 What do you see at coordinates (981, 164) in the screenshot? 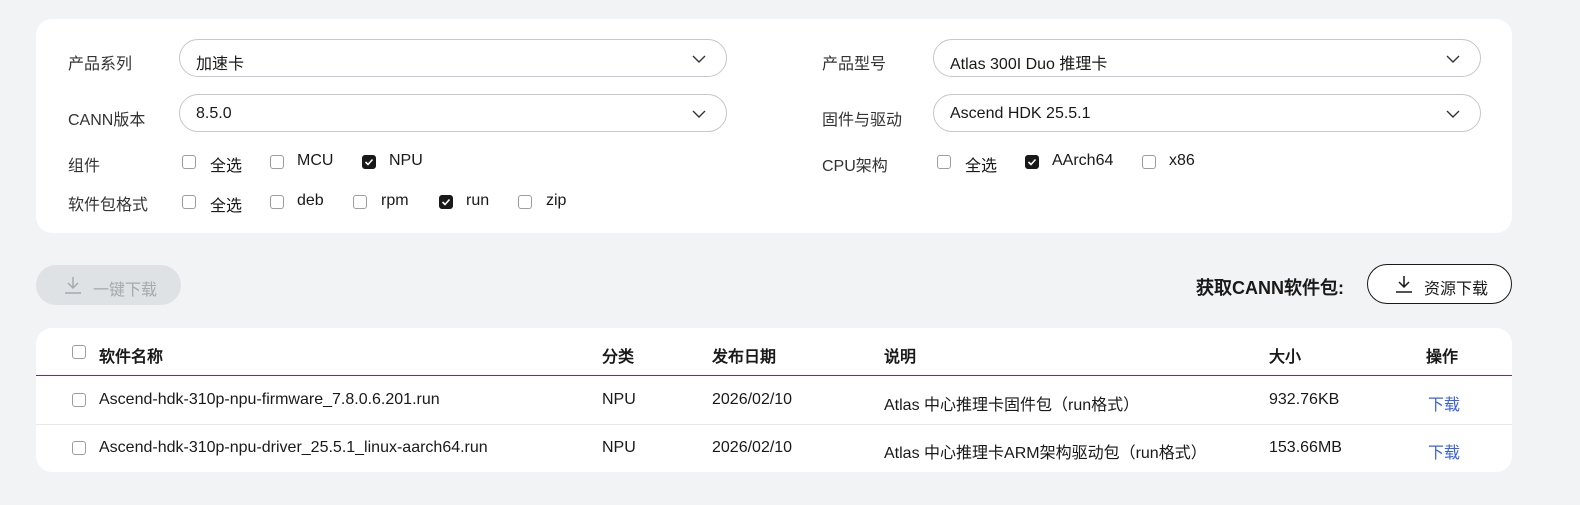
I see `cpu-arch-option-label: 全选` at bounding box center [981, 164].